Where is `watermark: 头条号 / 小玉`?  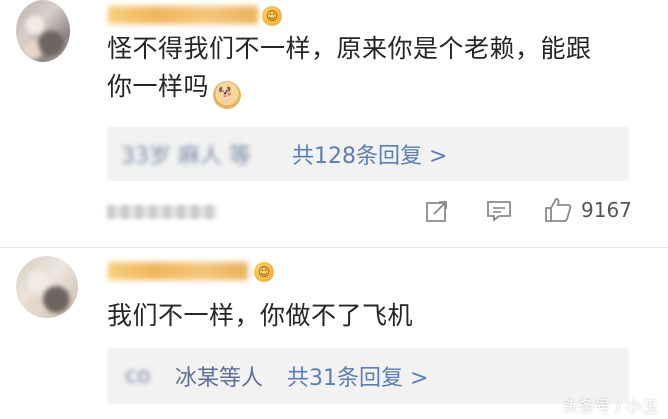 watermark: 头条号 / 小玉 is located at coordinates (610, 406).